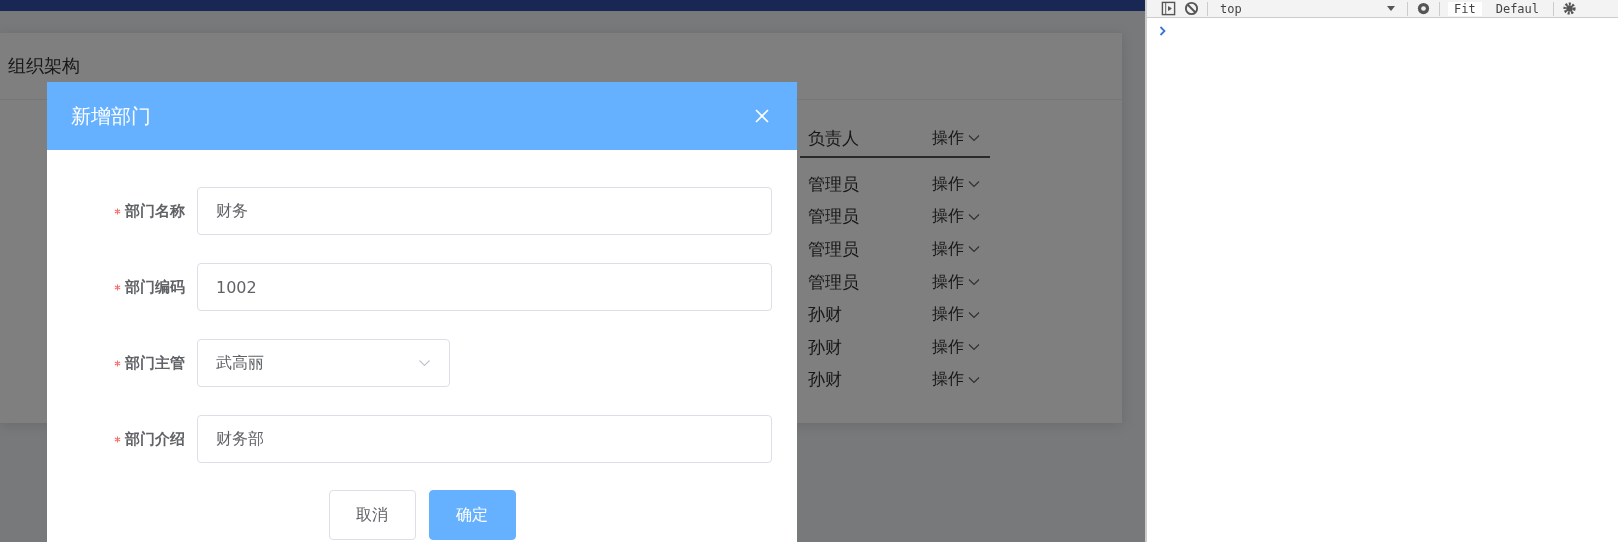  I want to click on input-field: 财务, so click(484, 211).